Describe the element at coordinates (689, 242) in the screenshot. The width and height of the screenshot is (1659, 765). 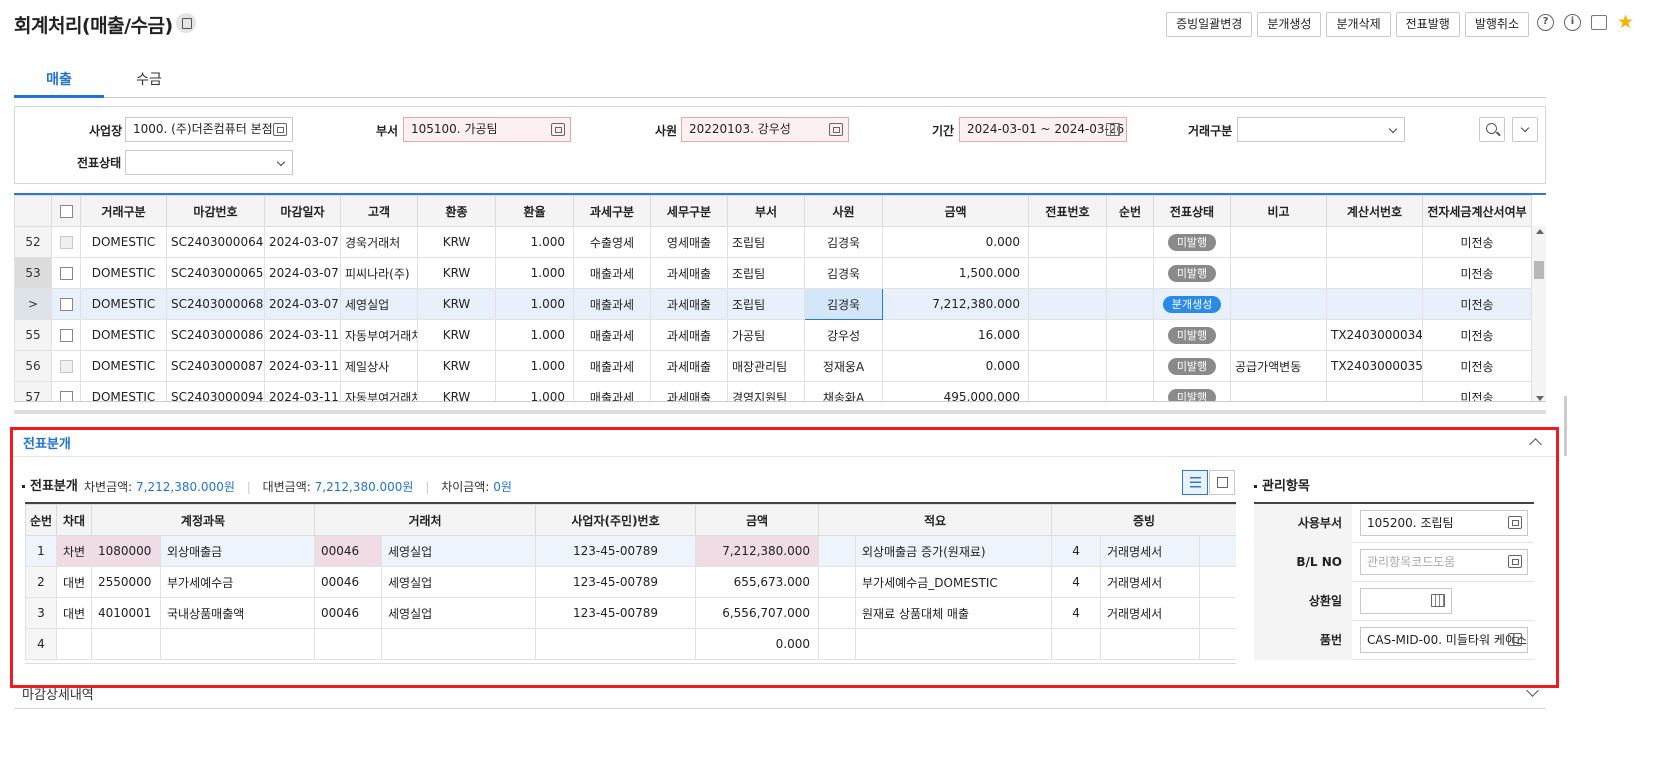
I see `cell-tax-kind: 영세매출` at that location.